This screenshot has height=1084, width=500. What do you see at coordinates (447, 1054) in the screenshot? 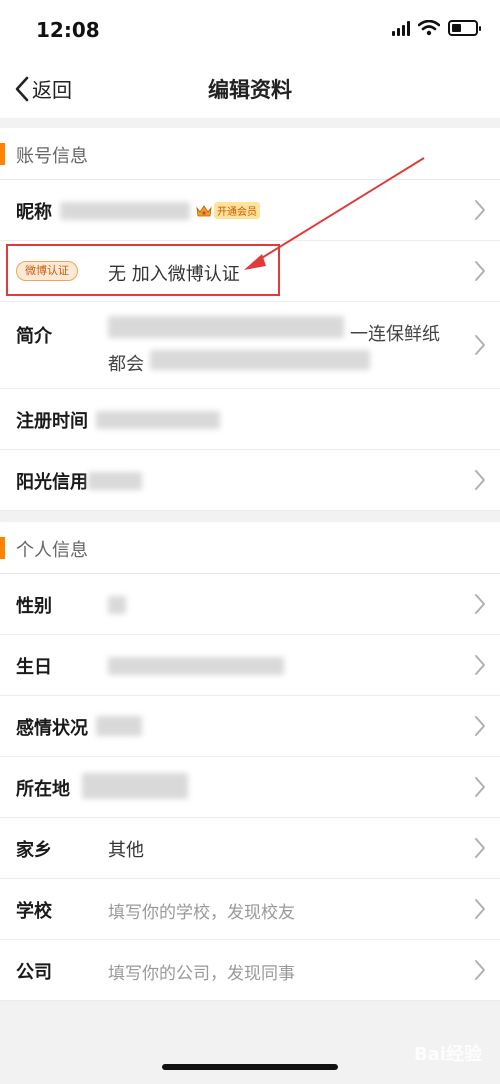
I see `watermark: Bai经验` at bounding box center [447, 1054].